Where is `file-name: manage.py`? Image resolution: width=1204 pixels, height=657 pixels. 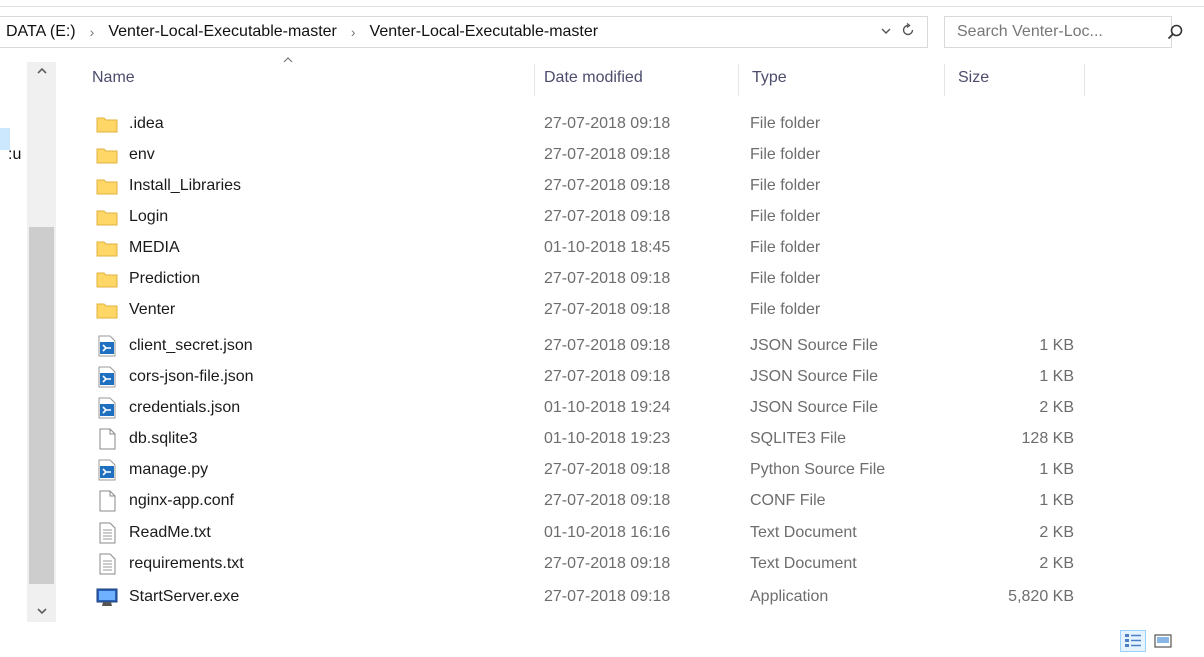
file-name: manage.py is located at coordinates (169, 469).